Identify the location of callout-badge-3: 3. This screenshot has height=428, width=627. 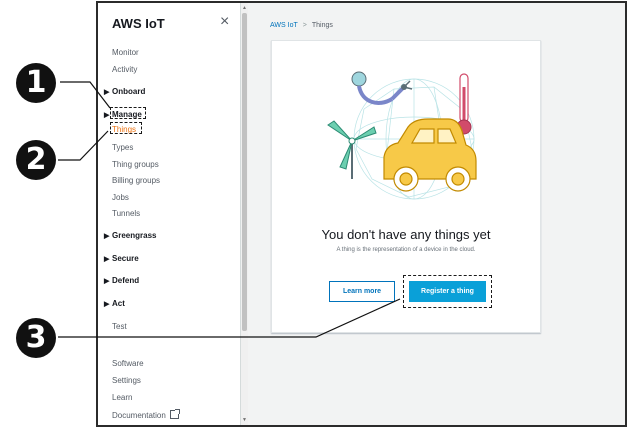
(36, 338).